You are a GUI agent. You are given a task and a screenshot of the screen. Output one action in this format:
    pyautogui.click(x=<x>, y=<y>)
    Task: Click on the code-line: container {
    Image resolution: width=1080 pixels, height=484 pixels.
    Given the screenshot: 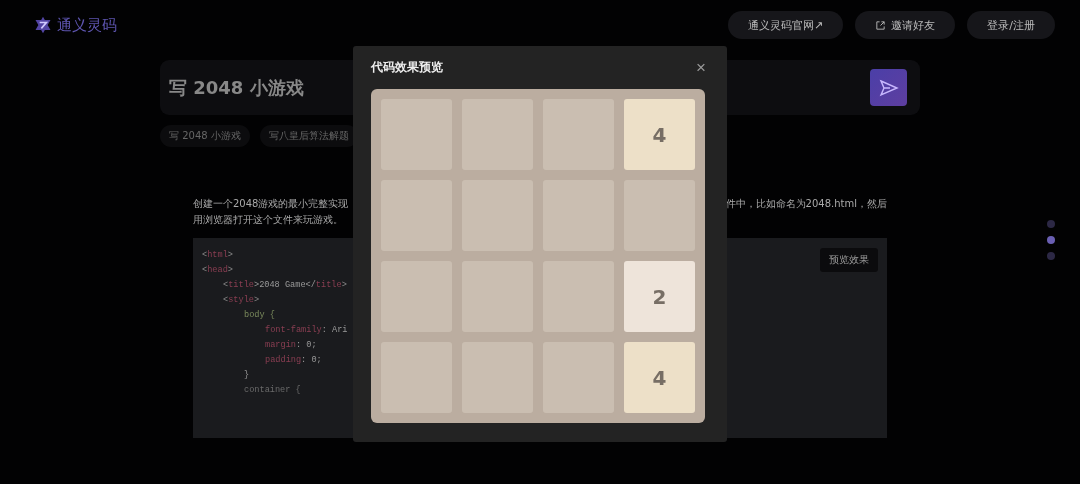 What is the action you would take?
    pyautogui.click(x=272, y=390)
    